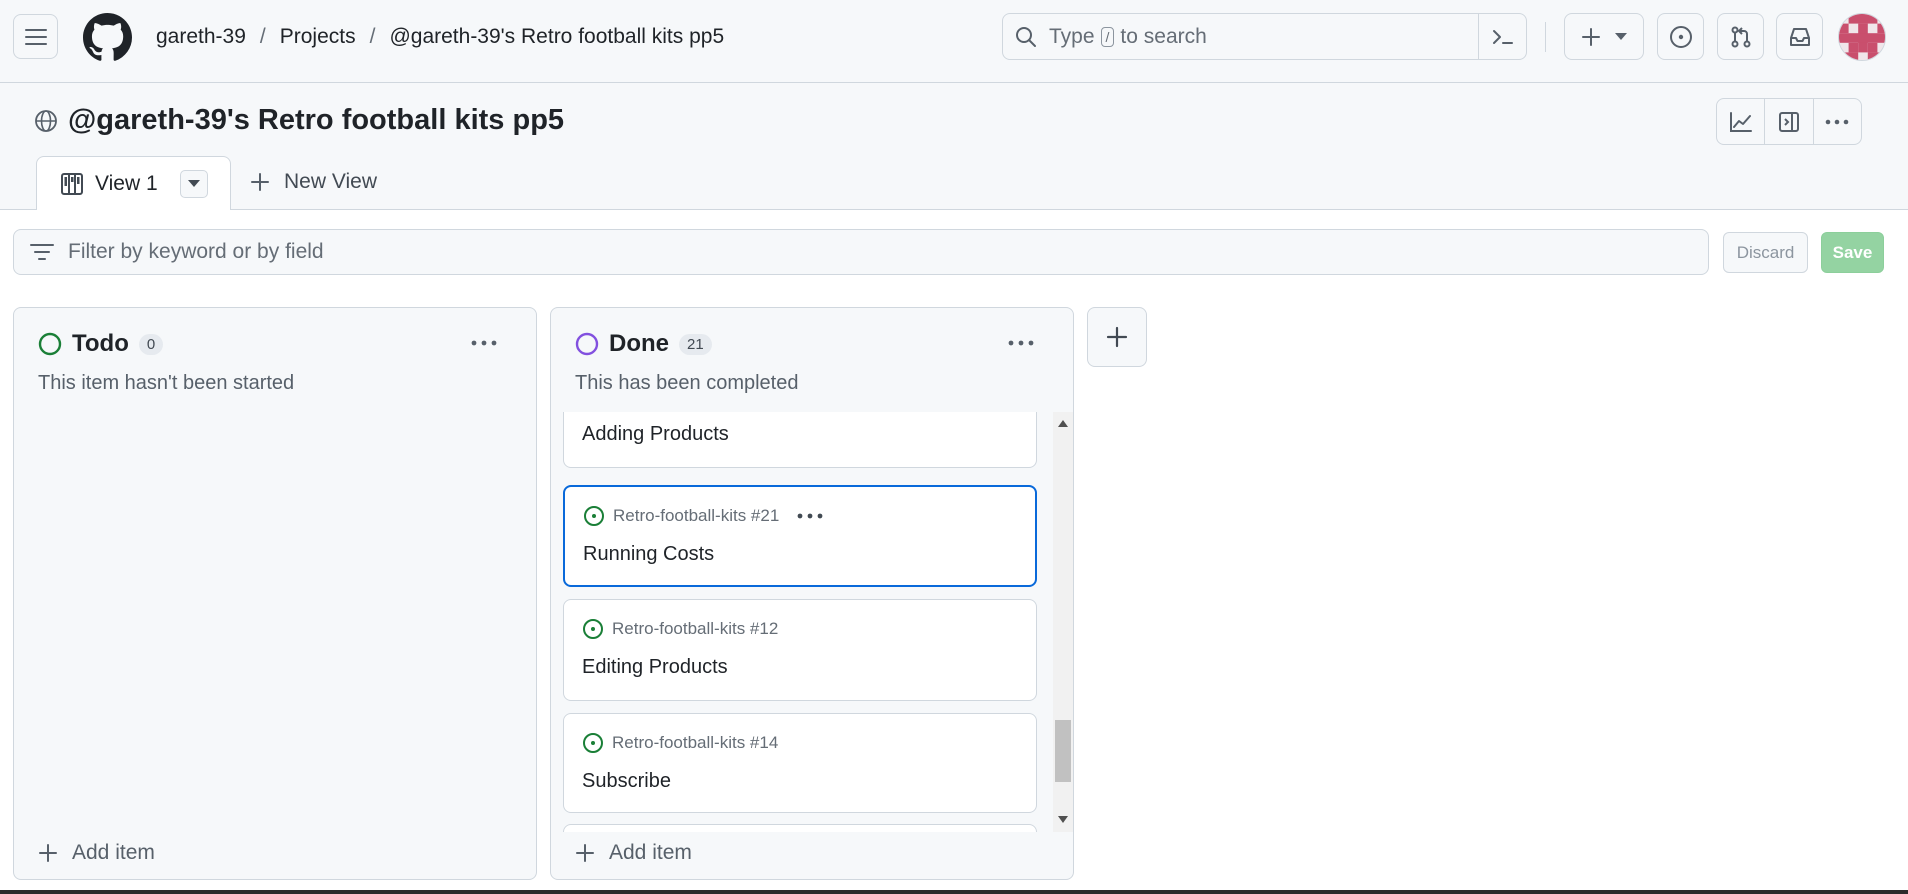  Describe the element at coordinates (695, 629) in the screenshot. I see `card-reference: Retro-football-kits #12` at that location.